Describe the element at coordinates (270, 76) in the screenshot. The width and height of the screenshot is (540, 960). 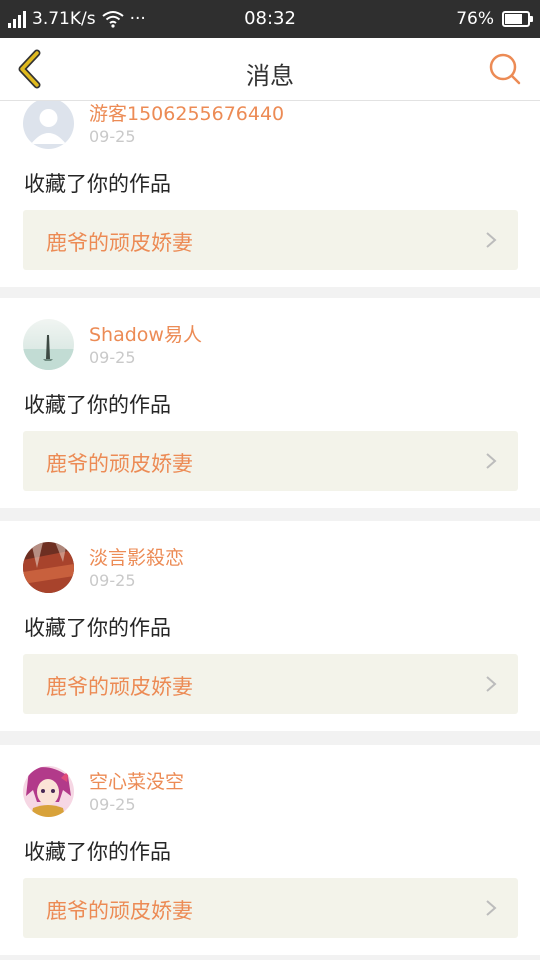
I see `page-title: 消息` at that location.